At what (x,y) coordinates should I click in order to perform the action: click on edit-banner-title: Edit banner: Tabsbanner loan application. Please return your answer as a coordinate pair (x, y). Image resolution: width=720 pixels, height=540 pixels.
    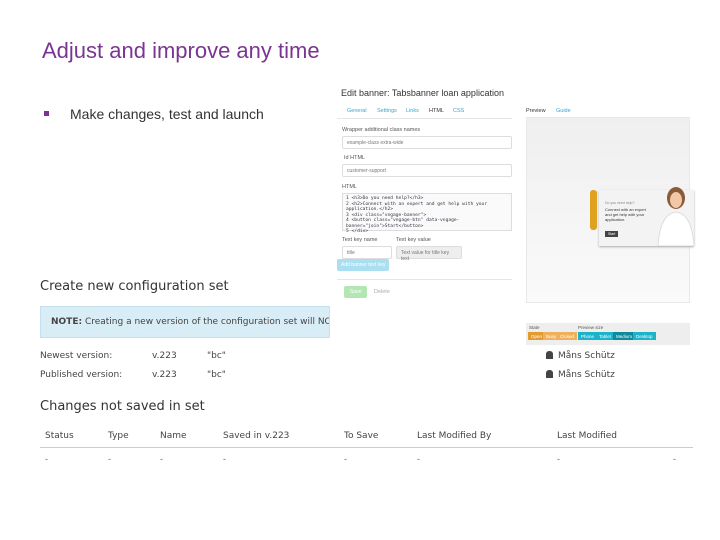
    Looking at the image, I should click on (422, 93).